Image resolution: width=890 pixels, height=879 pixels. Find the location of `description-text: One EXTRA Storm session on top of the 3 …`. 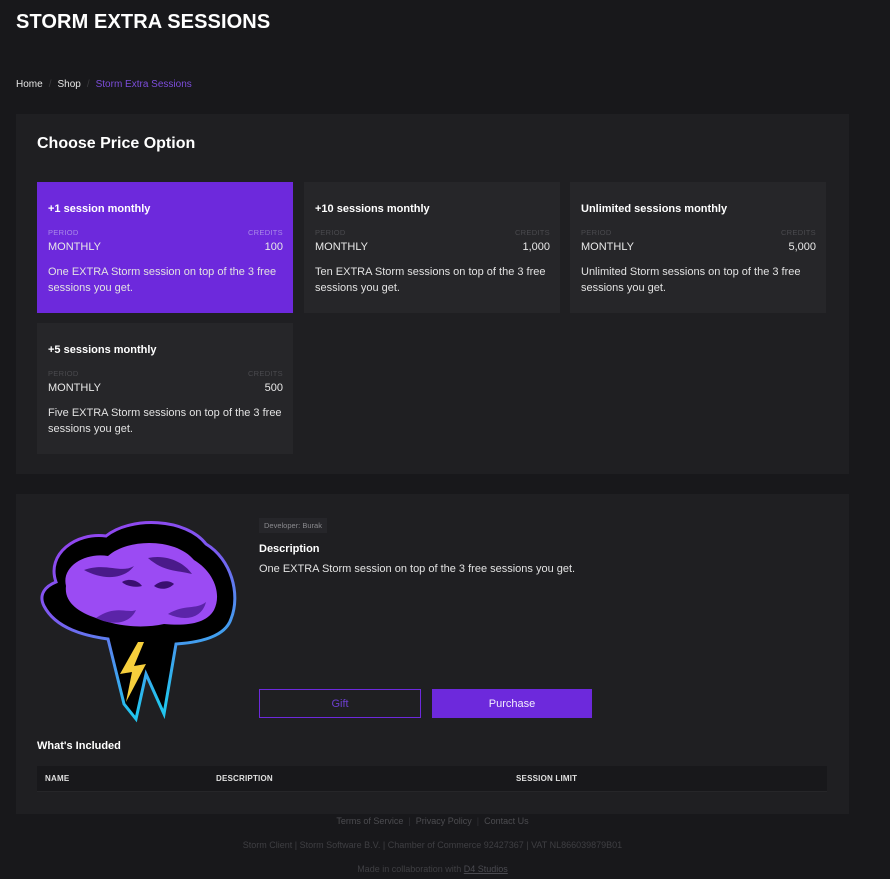

description-text: One EXTRA Storm session on top of the 3 … is located at coordinates (417, 569).